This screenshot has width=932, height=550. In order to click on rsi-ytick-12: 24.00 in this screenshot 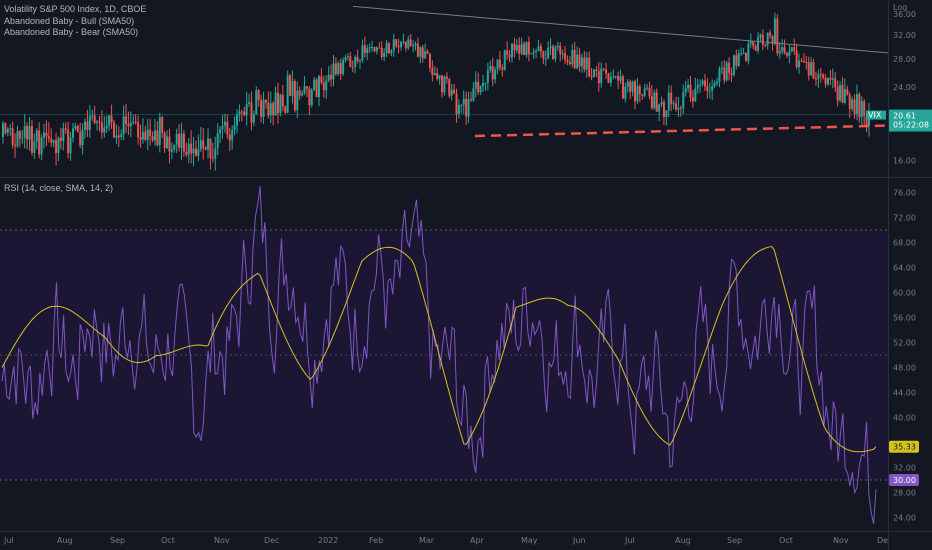, I will do `click(904, 518)`.